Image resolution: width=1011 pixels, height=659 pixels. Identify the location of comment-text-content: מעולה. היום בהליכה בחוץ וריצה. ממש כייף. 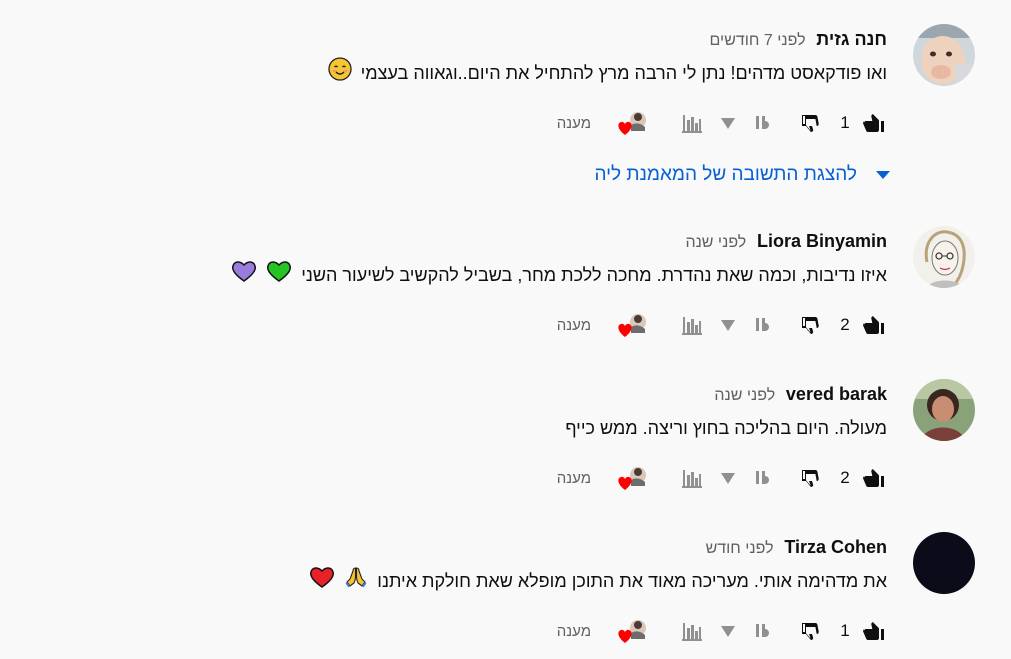
(726, 428).